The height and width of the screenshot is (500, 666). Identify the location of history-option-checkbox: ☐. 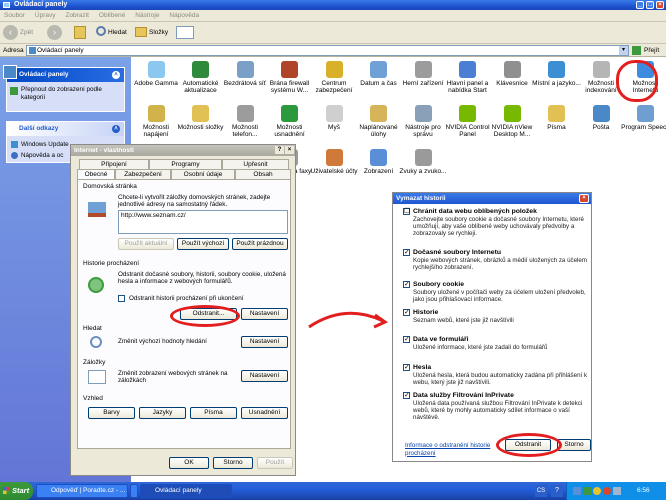
(406, 211).